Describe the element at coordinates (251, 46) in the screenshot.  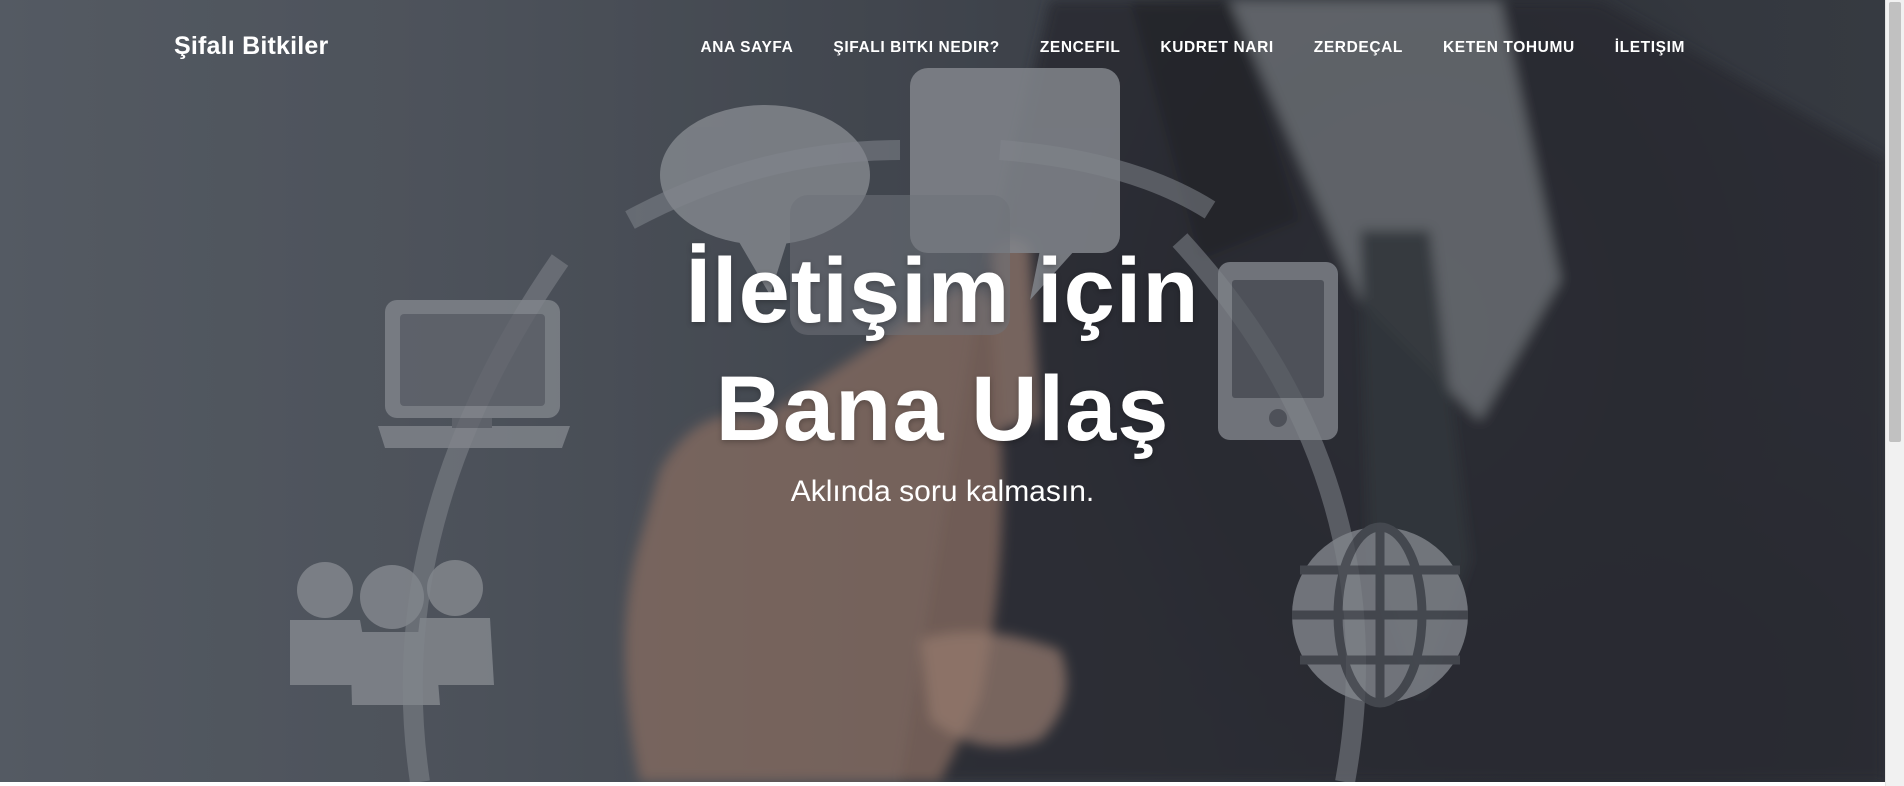
I see `brand-logo-link: Şifalı Bitkiler` at that location.